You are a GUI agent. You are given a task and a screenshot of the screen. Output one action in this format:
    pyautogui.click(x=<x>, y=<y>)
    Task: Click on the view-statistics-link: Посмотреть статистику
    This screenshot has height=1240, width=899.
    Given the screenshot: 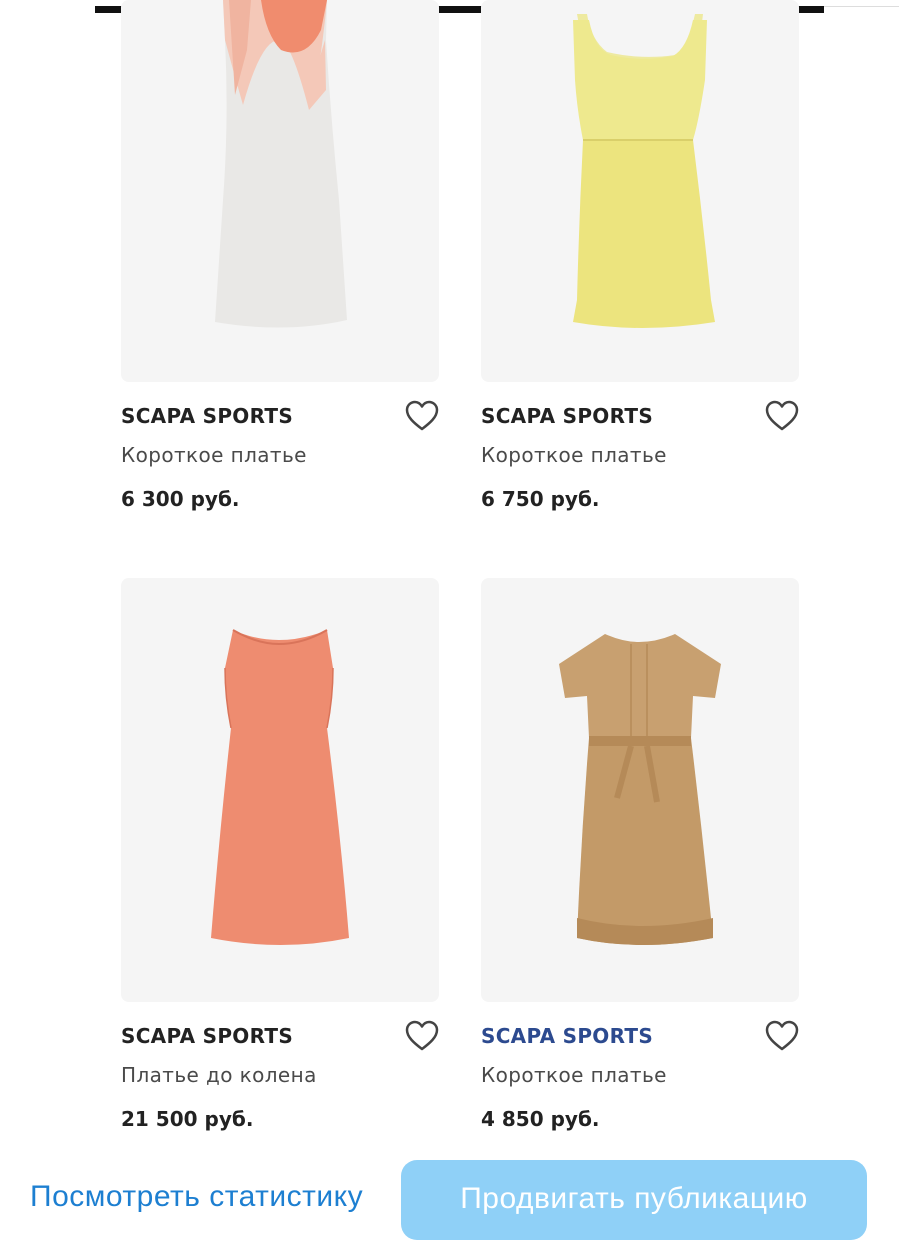 What is the action you would take?
    pyautogui.click(x=196, y=1197)
    